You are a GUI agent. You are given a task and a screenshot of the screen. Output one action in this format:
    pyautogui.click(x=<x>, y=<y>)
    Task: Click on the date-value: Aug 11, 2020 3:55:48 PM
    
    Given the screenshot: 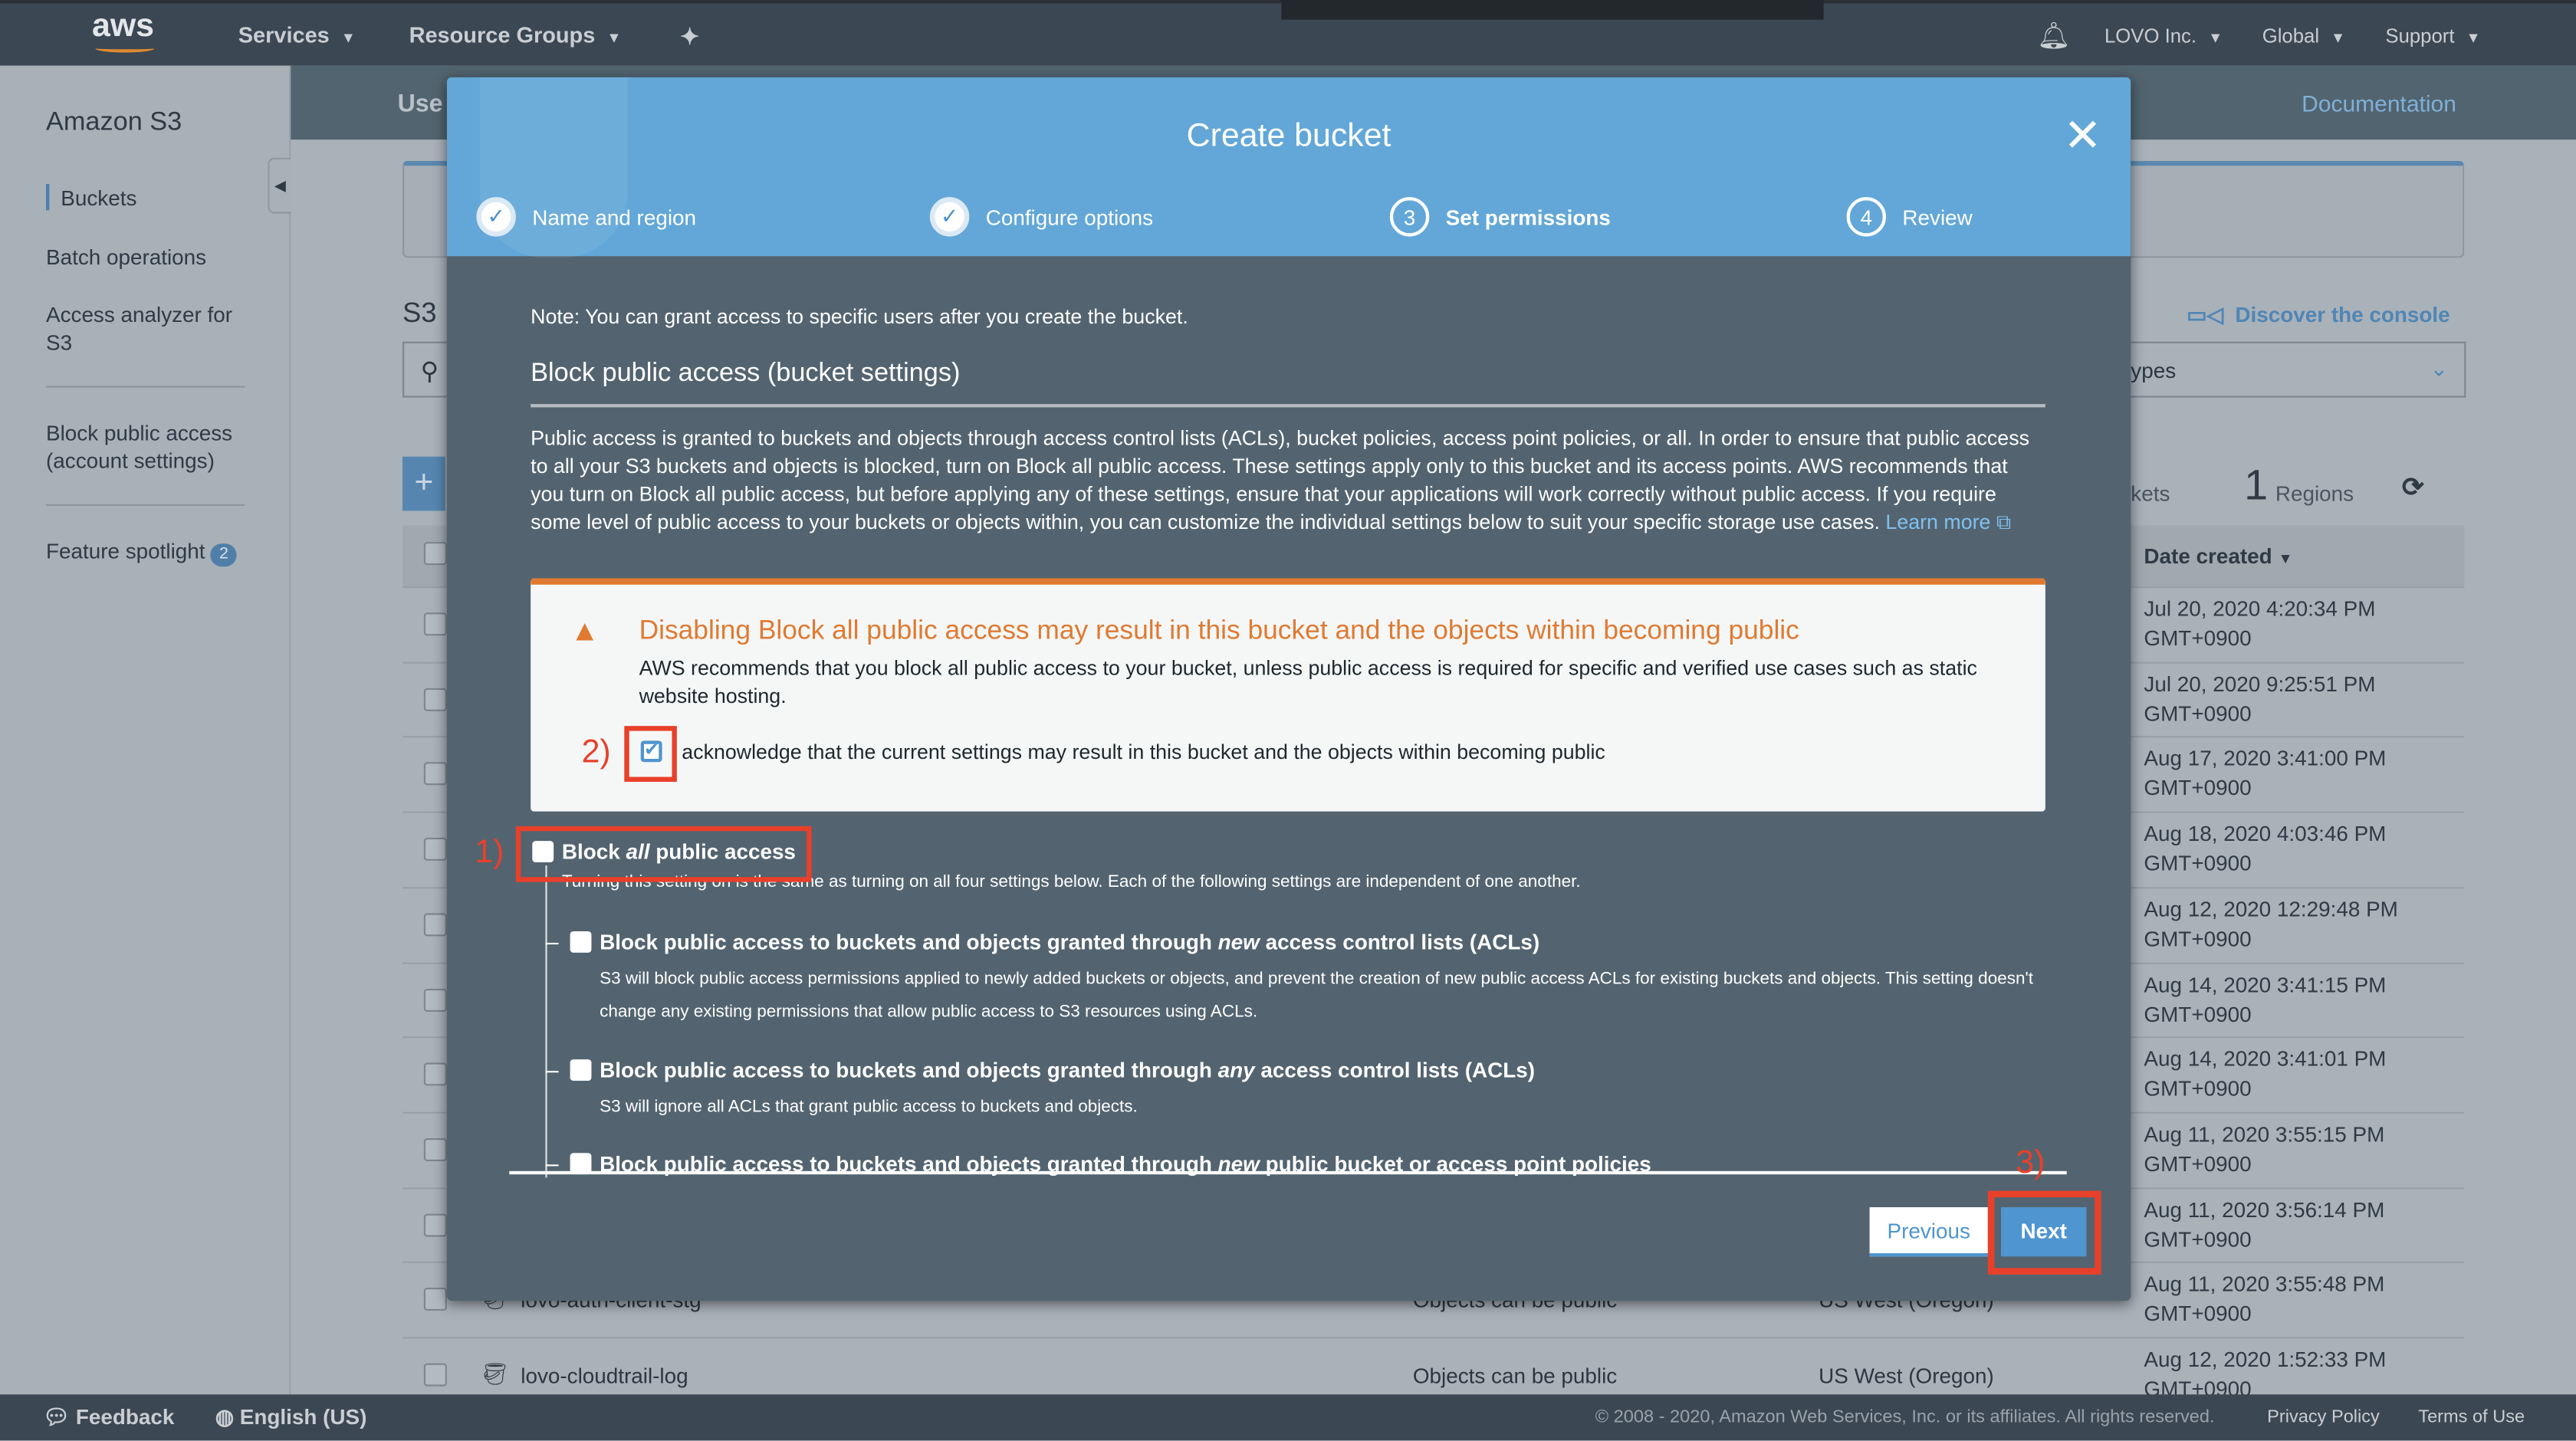 What is the action you would take?
    pyautogui.click(x=2264, y=1284)
    